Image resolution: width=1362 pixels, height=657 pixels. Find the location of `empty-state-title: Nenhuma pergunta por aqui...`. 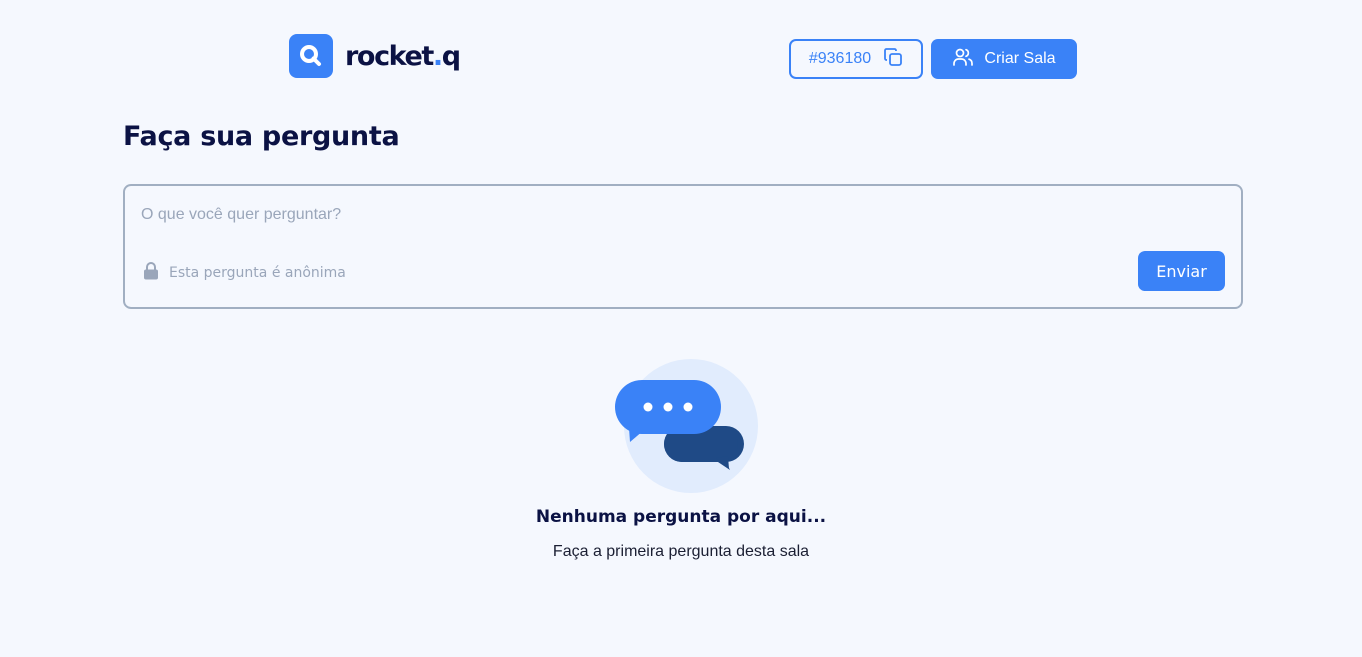

empty-state-title: Nenhuma pergunta por aqui... is located at coordinates (681, 517).